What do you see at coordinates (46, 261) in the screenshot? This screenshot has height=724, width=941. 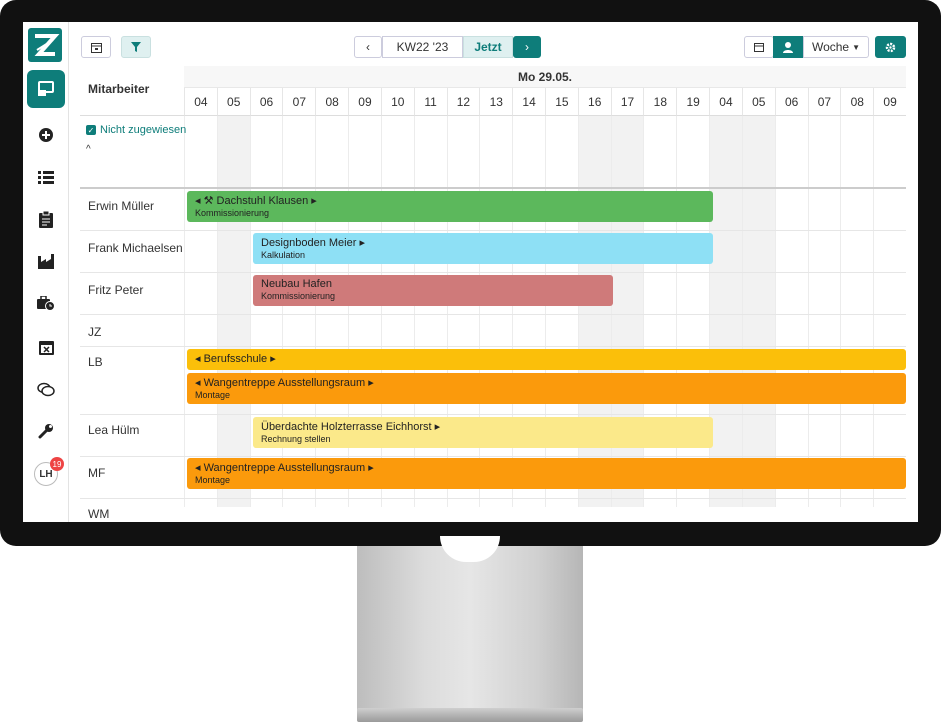 I see `factory-icon` at bounding box center [46, 261].